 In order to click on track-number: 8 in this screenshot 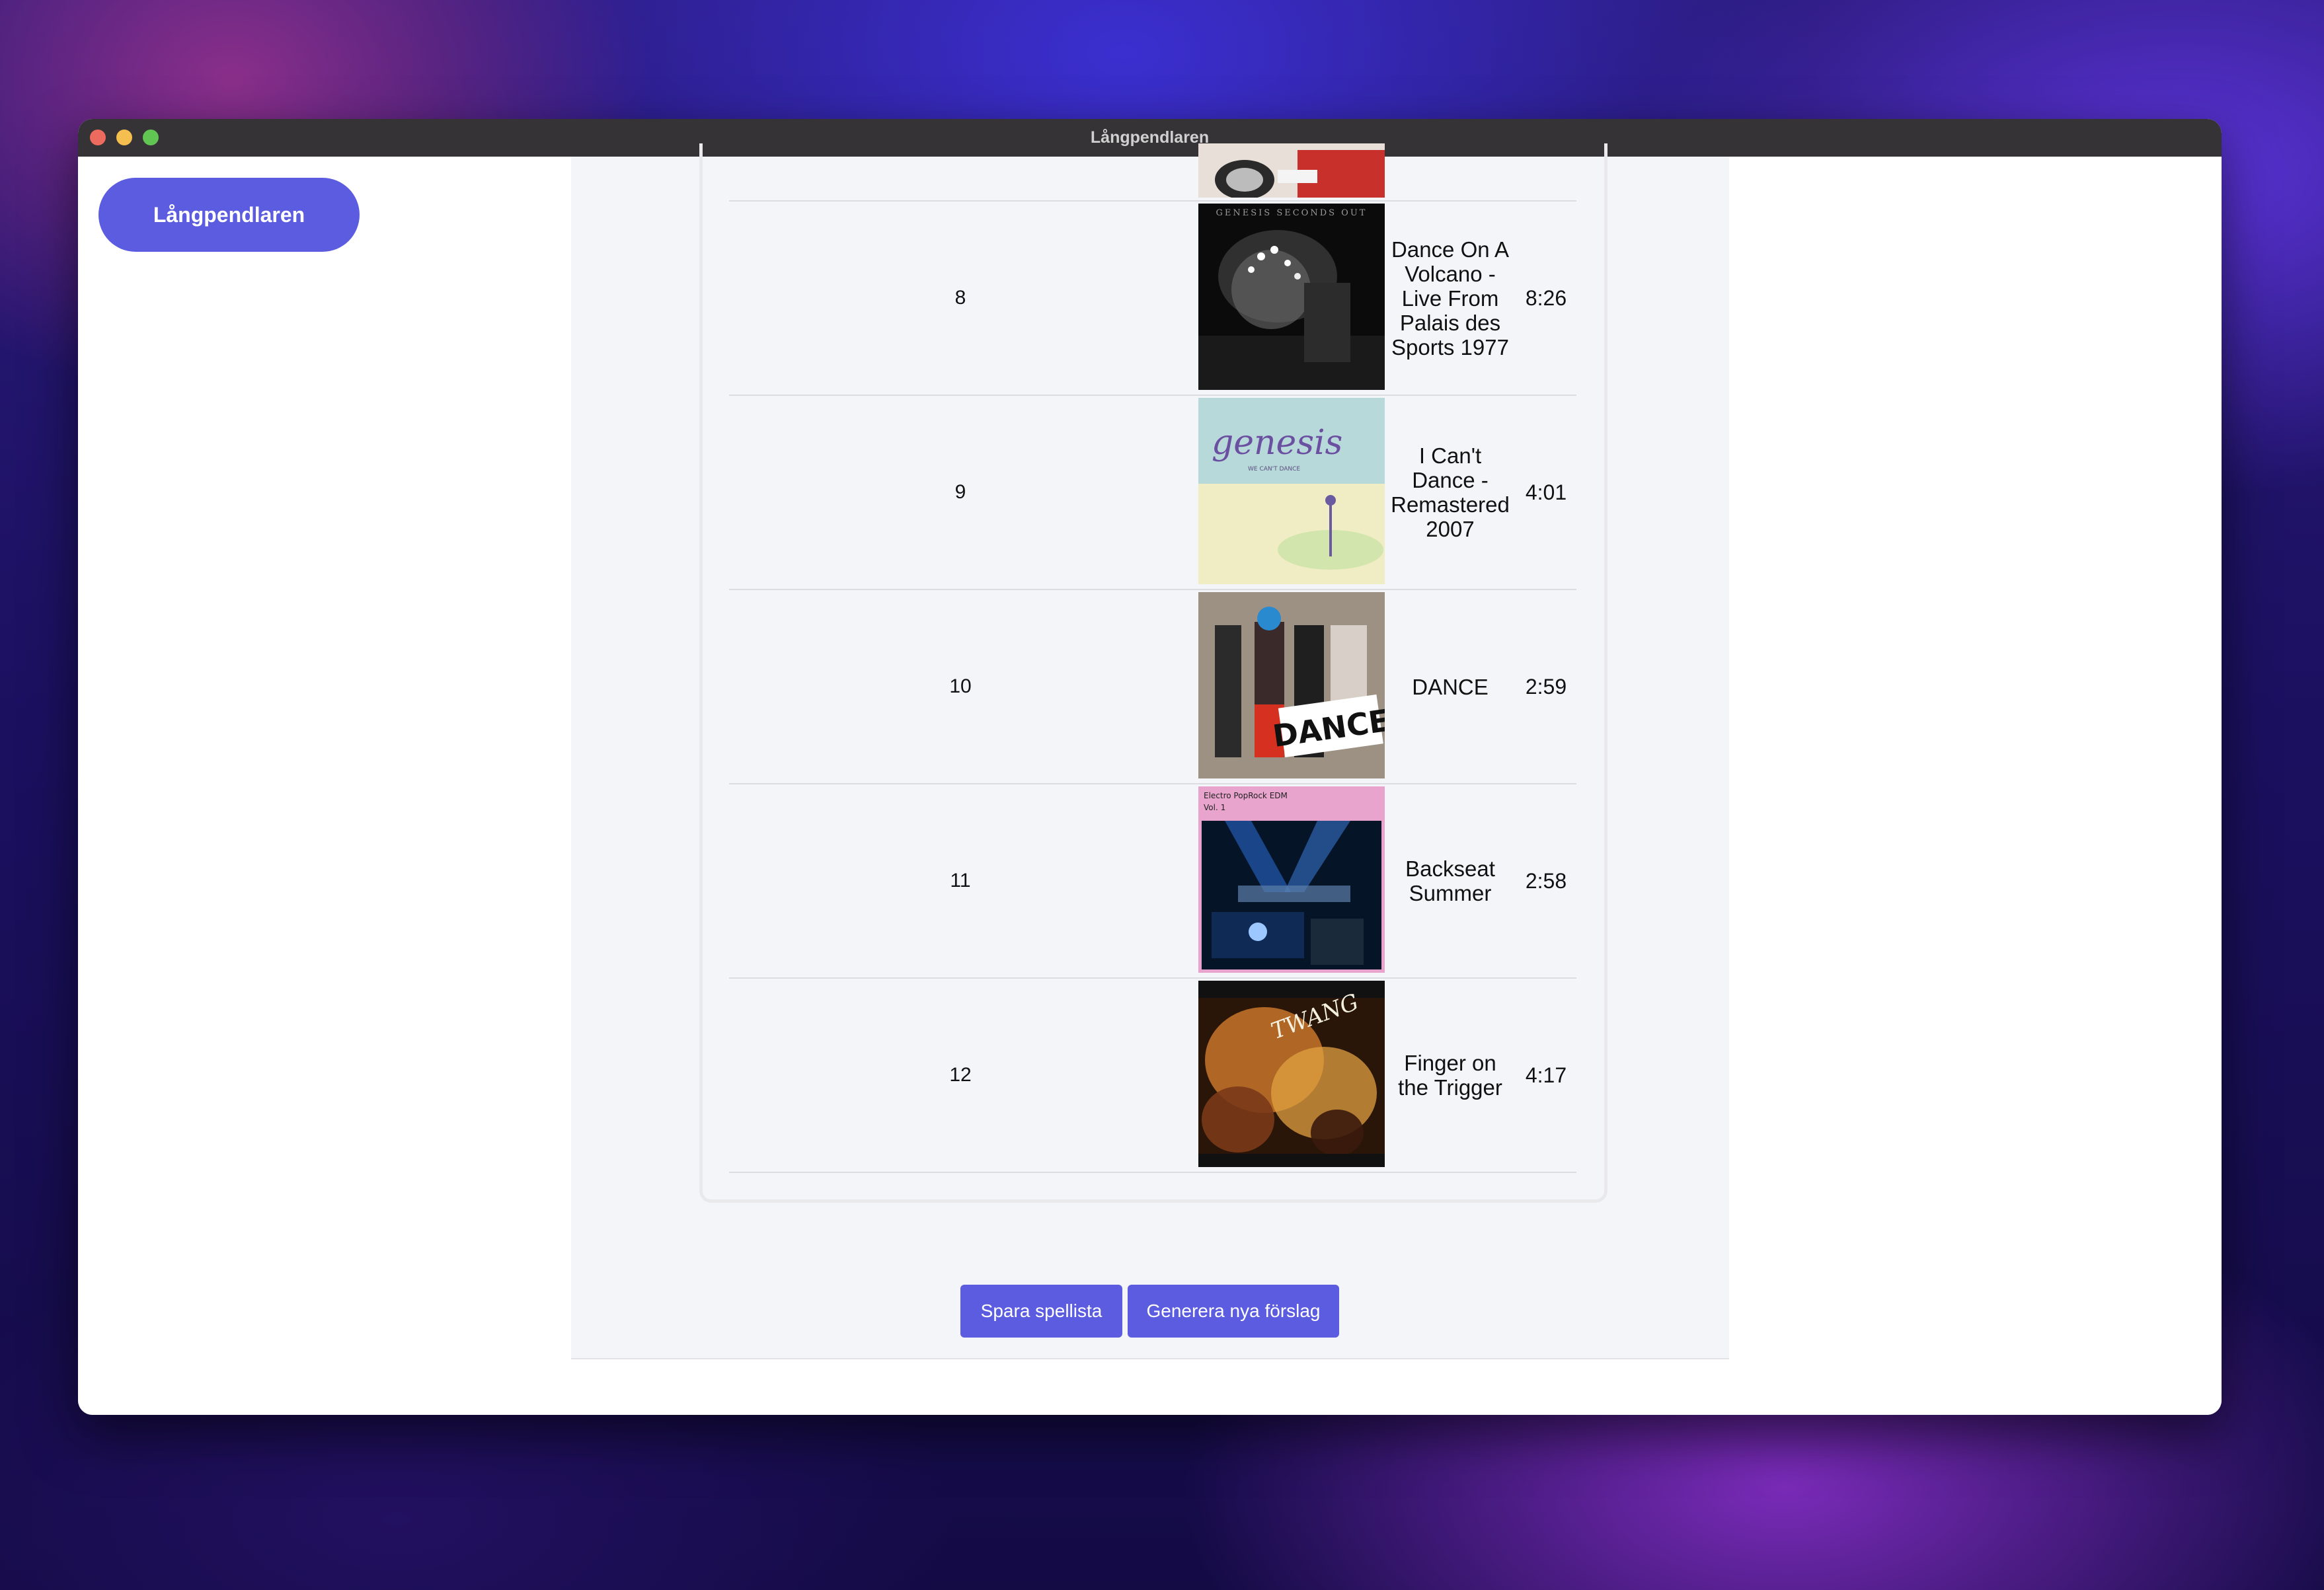, I will do `click(960, 298)`.